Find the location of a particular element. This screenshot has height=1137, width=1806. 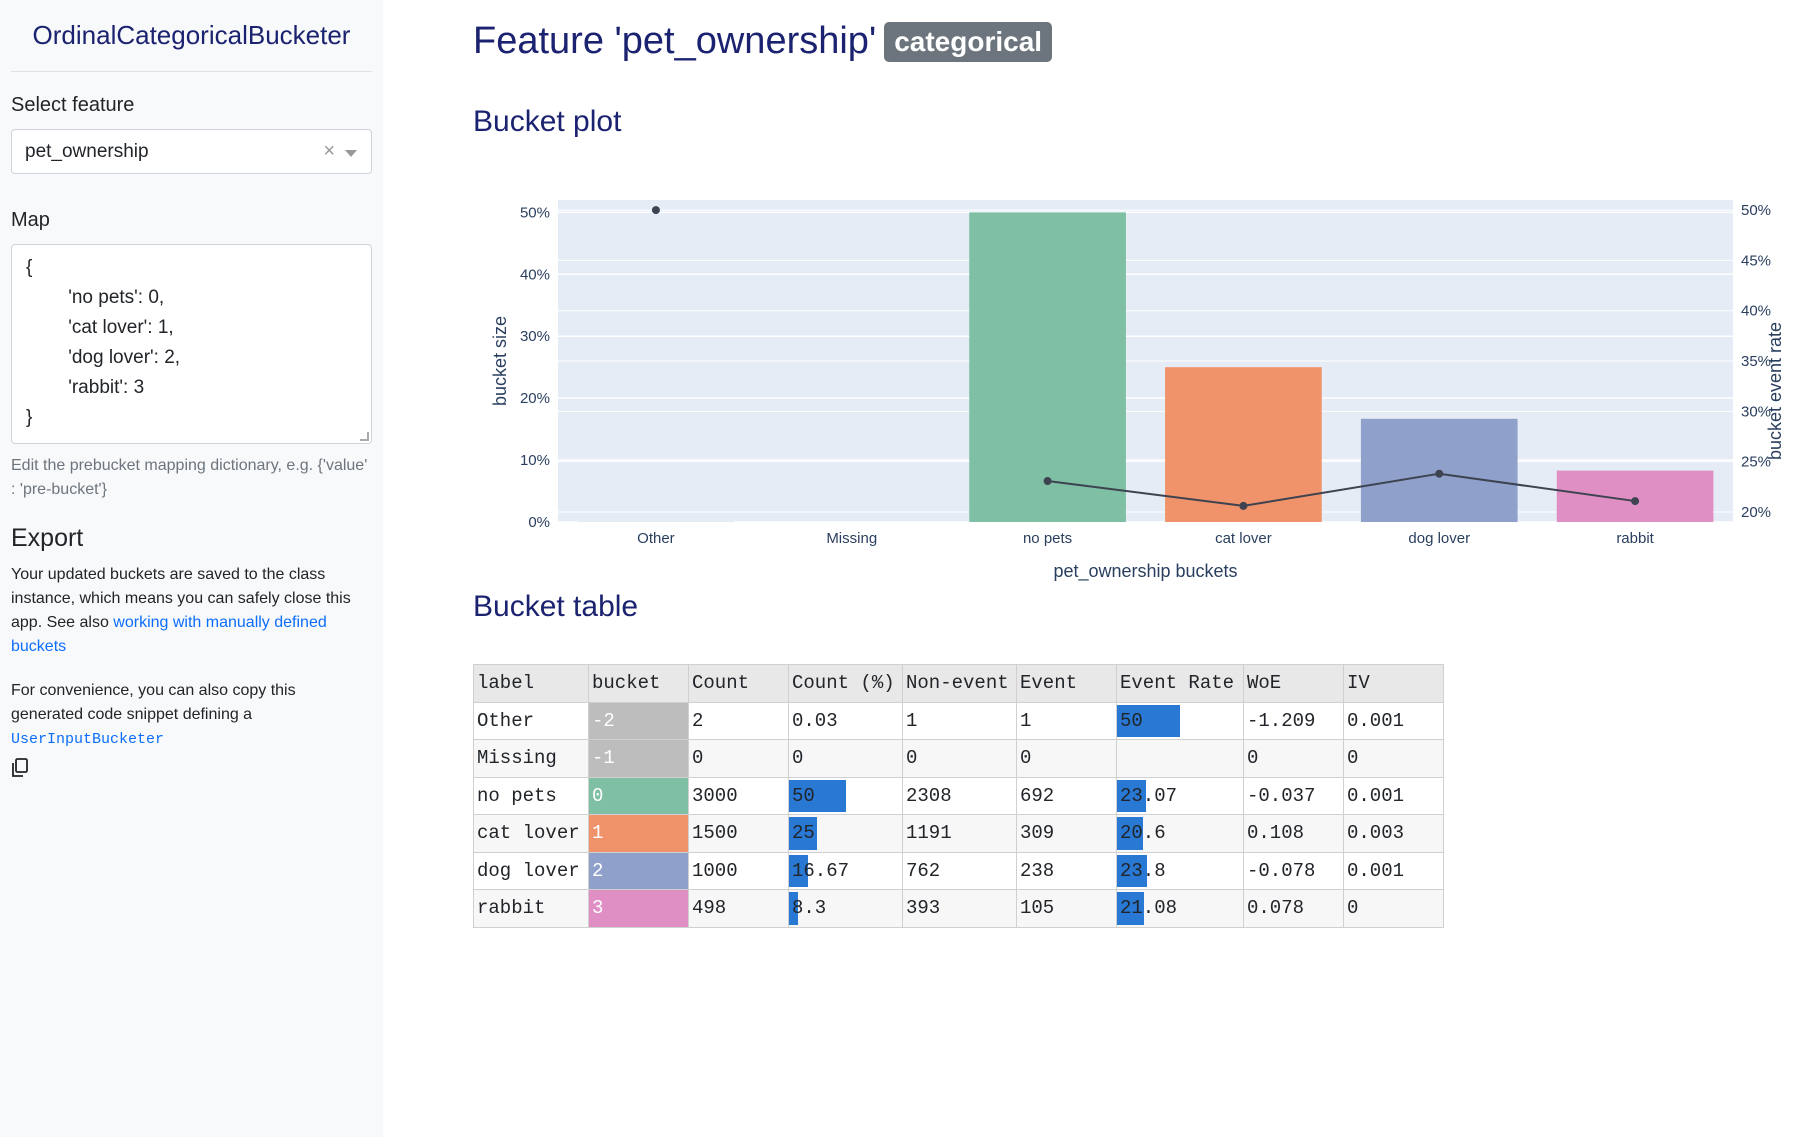

cell-count-pct: 16.67 is located at coordinates (845, 870).